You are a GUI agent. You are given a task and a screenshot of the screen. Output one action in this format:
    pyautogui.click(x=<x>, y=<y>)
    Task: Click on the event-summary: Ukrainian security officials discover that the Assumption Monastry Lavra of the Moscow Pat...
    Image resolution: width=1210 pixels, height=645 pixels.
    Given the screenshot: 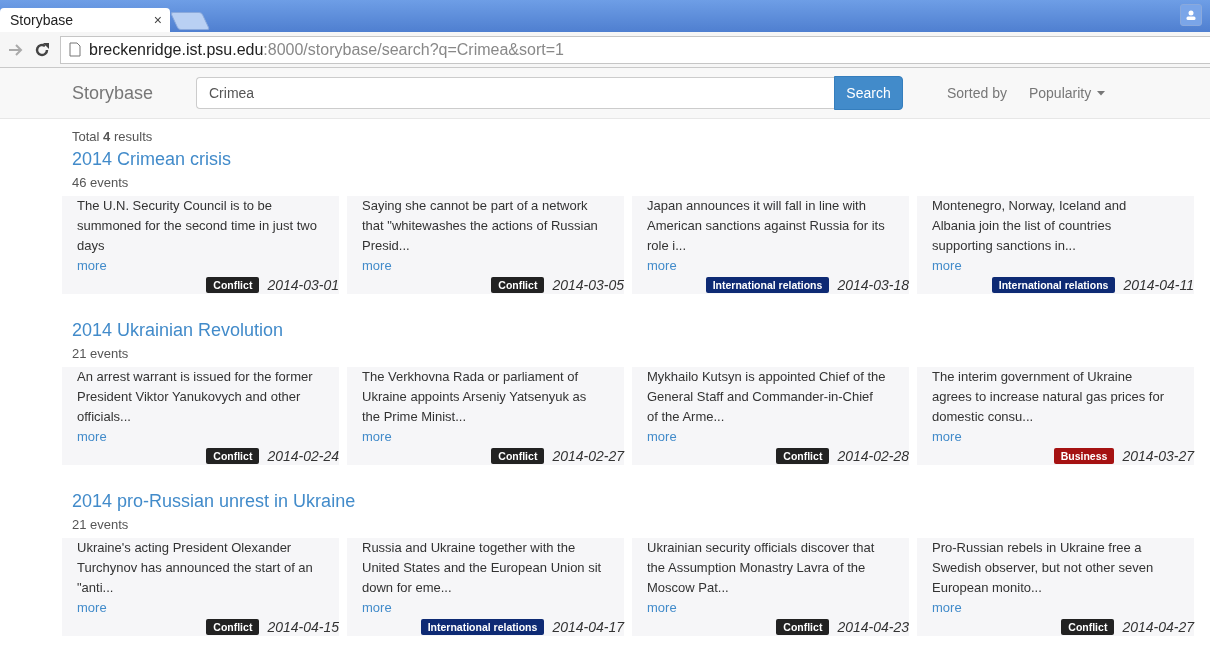 What is the action you would take?
    pyautogui.click(x=761, y=568)
    